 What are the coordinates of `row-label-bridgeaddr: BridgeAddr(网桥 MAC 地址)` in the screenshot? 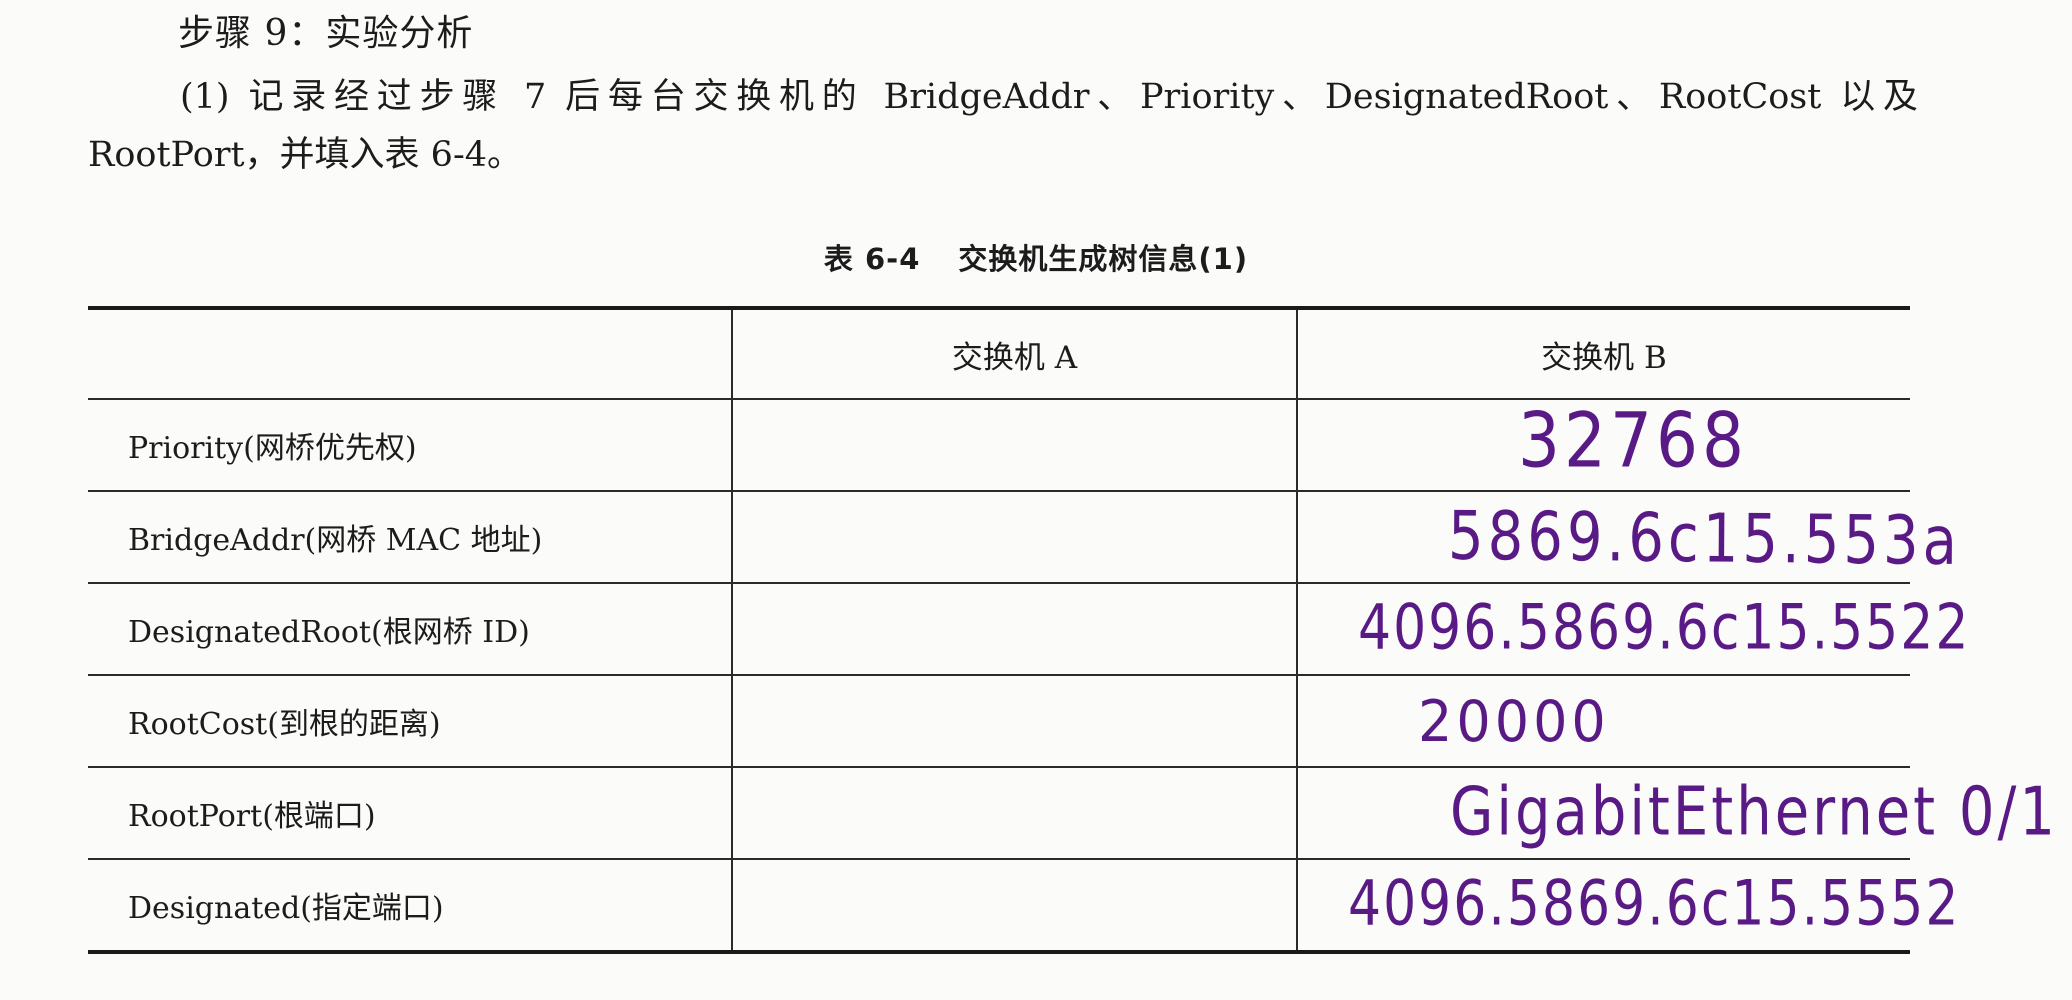 It's located at (335, 540).